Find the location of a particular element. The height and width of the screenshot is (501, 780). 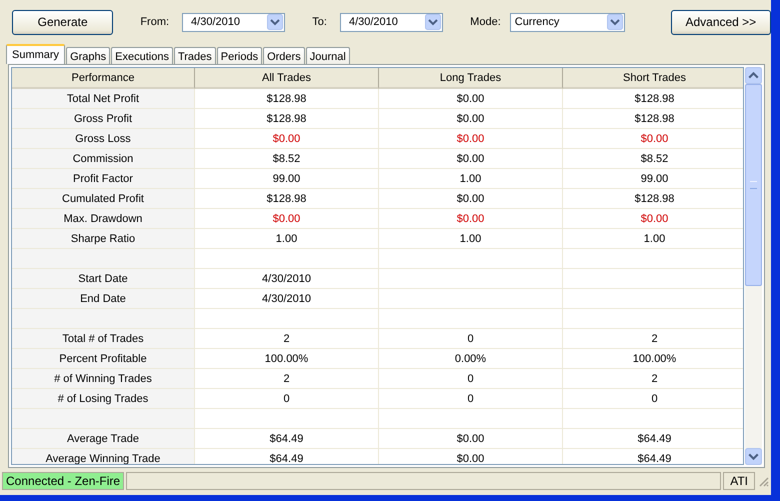

tab: Summary is located at coordinates (36, 54).